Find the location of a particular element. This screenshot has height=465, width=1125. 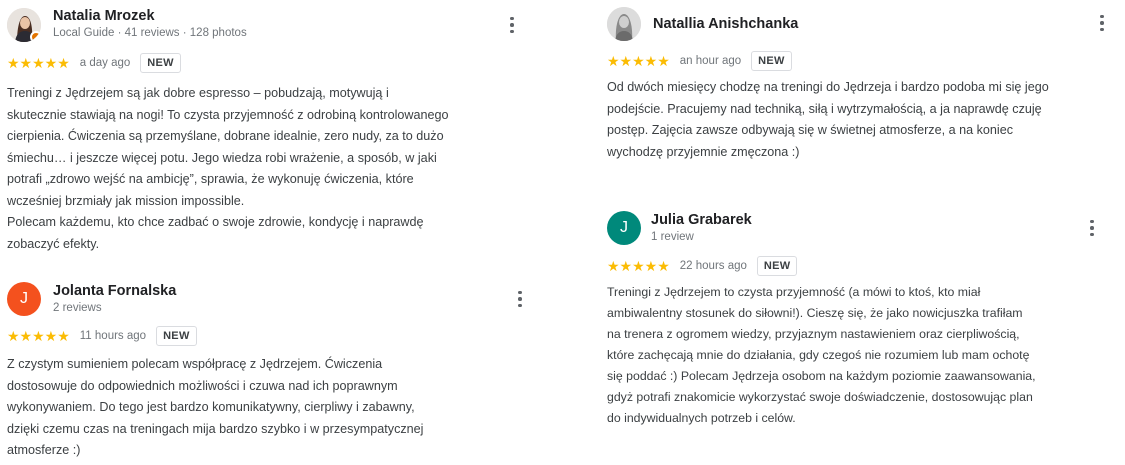

review-text-line: atmosferze :) is located at coordinates (44, 450).